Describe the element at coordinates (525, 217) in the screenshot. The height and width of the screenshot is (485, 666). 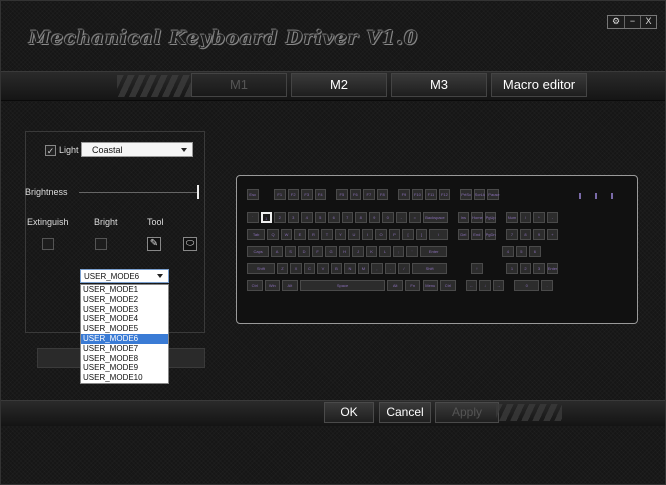
I see `key--: /` at that location.